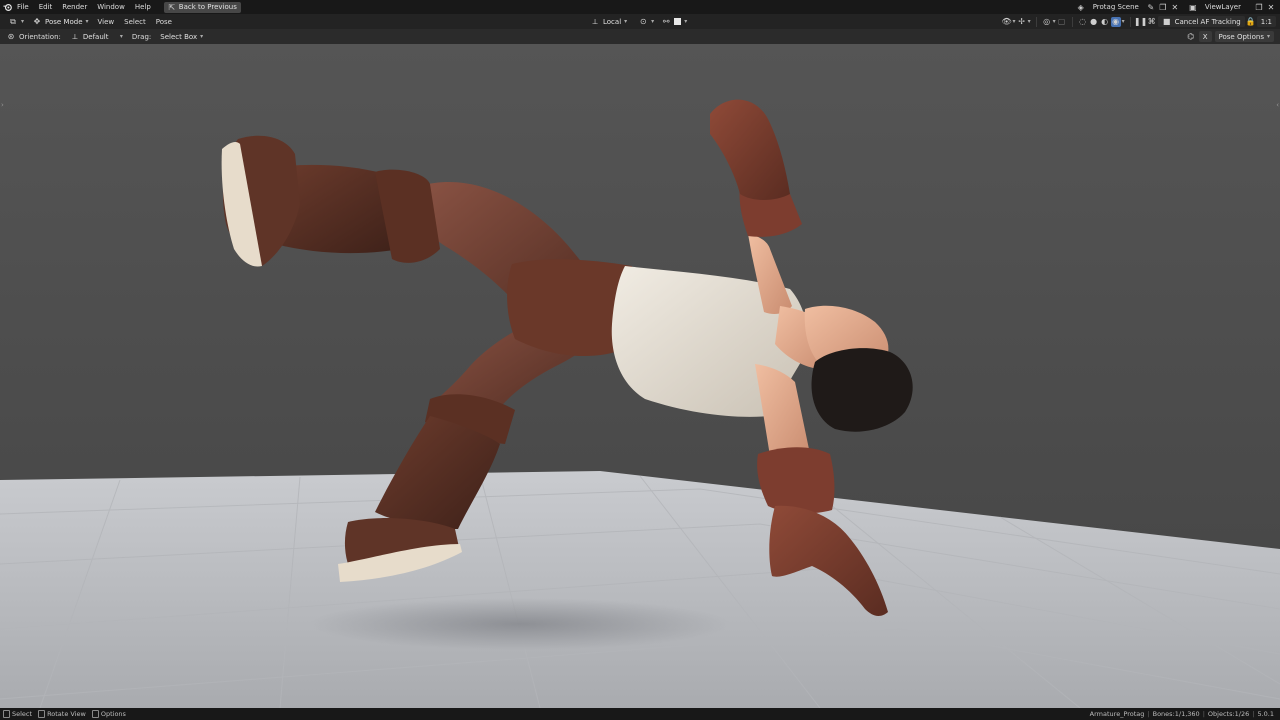 This screenshot has width=1280, height=720. Describe the element at coordinates (113, 714) in the screenshot. I see `hint-options-label: Options` at that location.